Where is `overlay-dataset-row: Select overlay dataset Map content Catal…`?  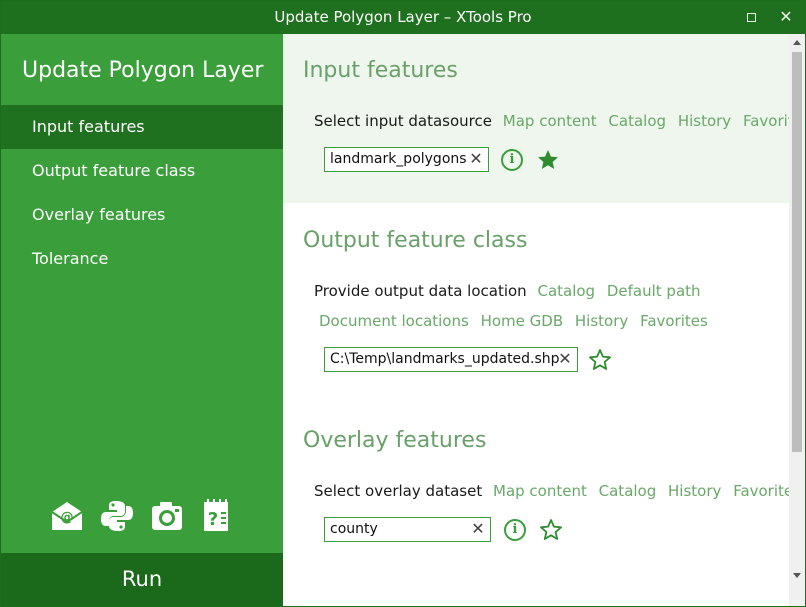
overlay-dataset-row: Select overlay dataset Map content Catal… is located at coordinates (551, 491).